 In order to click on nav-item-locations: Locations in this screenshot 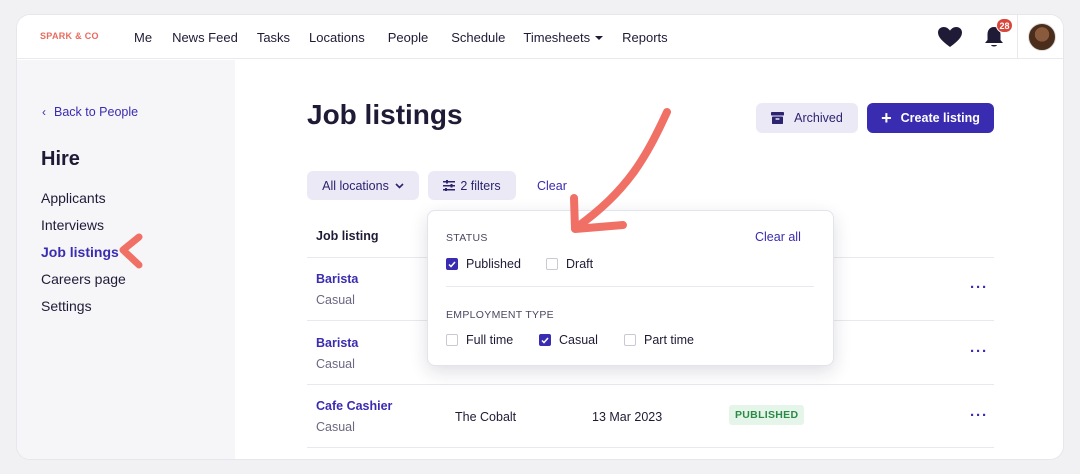, I will do `click(337, 37)`.